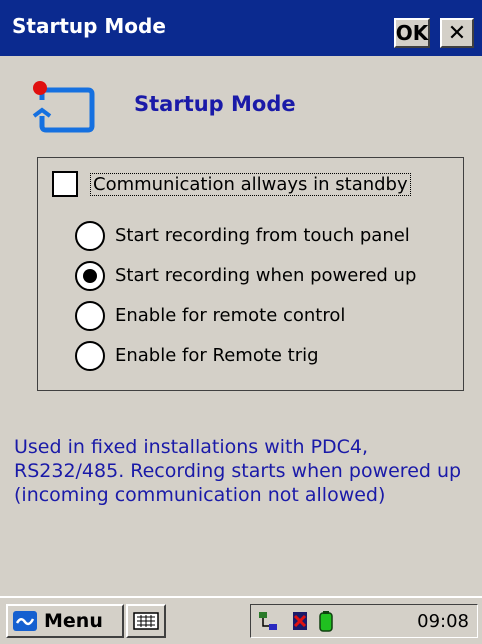 The width and height of the screenshot is (482, 644). What do you see at coordinates (25, 621) in the screenshot?
I see `windows-flag-icon` at bounding box center [25, 621].